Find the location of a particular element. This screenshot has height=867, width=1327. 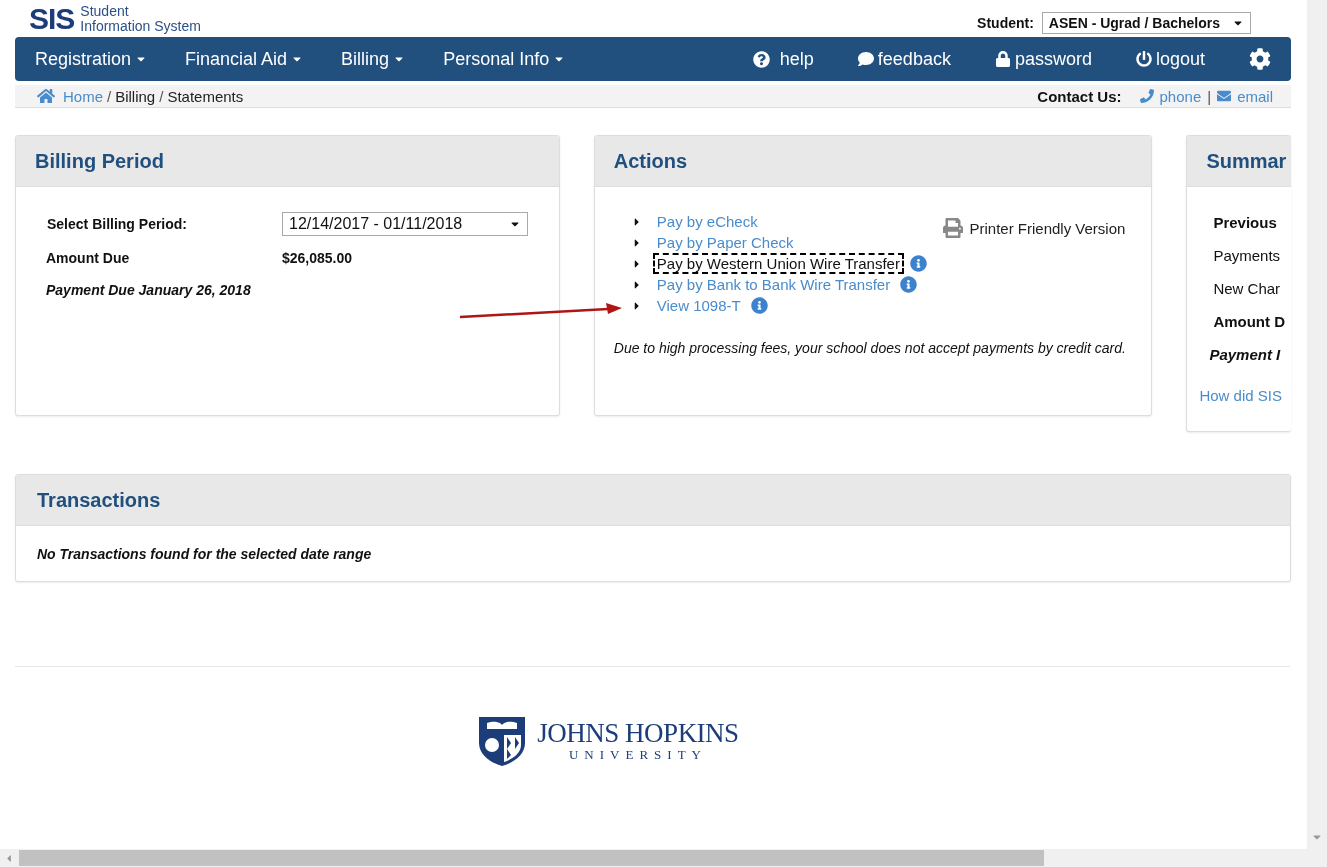

nav-link: feedback is located at coordinates (904, 59).